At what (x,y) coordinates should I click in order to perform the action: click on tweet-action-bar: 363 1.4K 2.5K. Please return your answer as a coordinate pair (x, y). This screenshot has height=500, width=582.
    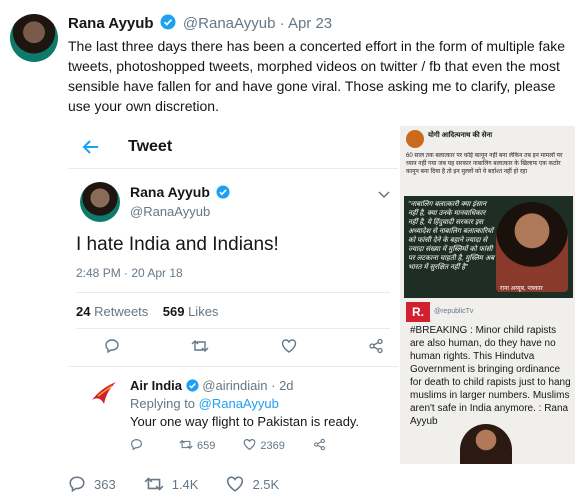
    Looking at the image, I should click on (187, 484).